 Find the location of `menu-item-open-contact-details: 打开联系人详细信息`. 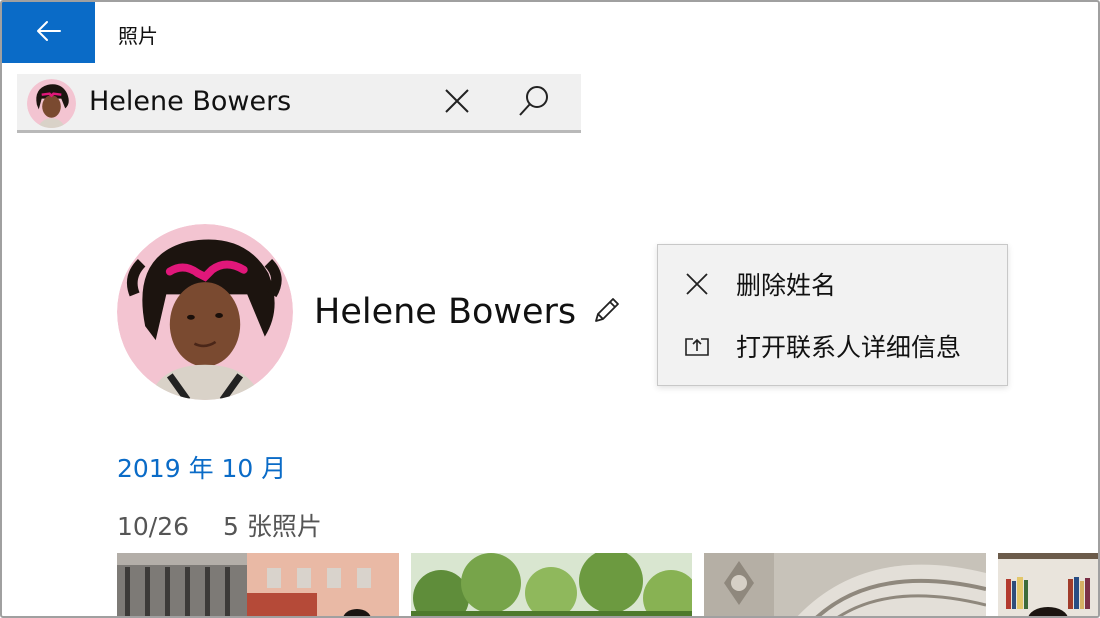

menu-item-open-contact-details: 打开联系人详细信息 is located at coordinates (832, 346).